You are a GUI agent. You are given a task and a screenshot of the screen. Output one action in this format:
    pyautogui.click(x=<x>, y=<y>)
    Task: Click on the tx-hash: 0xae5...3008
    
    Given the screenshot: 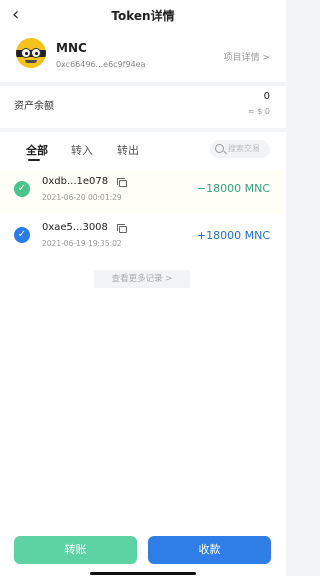 What is the action you would take?
    pyautogui.click(x=75, y=227)
    